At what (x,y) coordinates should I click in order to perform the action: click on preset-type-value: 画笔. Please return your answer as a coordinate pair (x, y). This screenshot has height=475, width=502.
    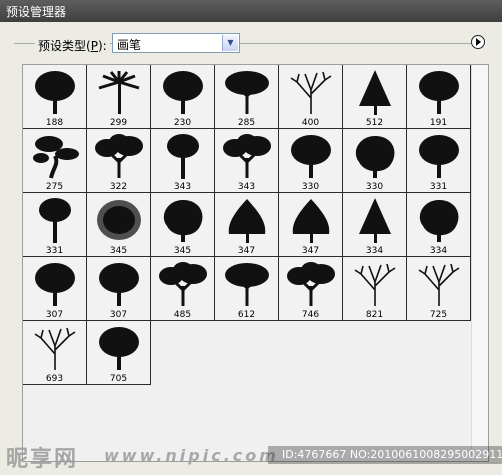
    Looking at the image, I should click on (129, 45).